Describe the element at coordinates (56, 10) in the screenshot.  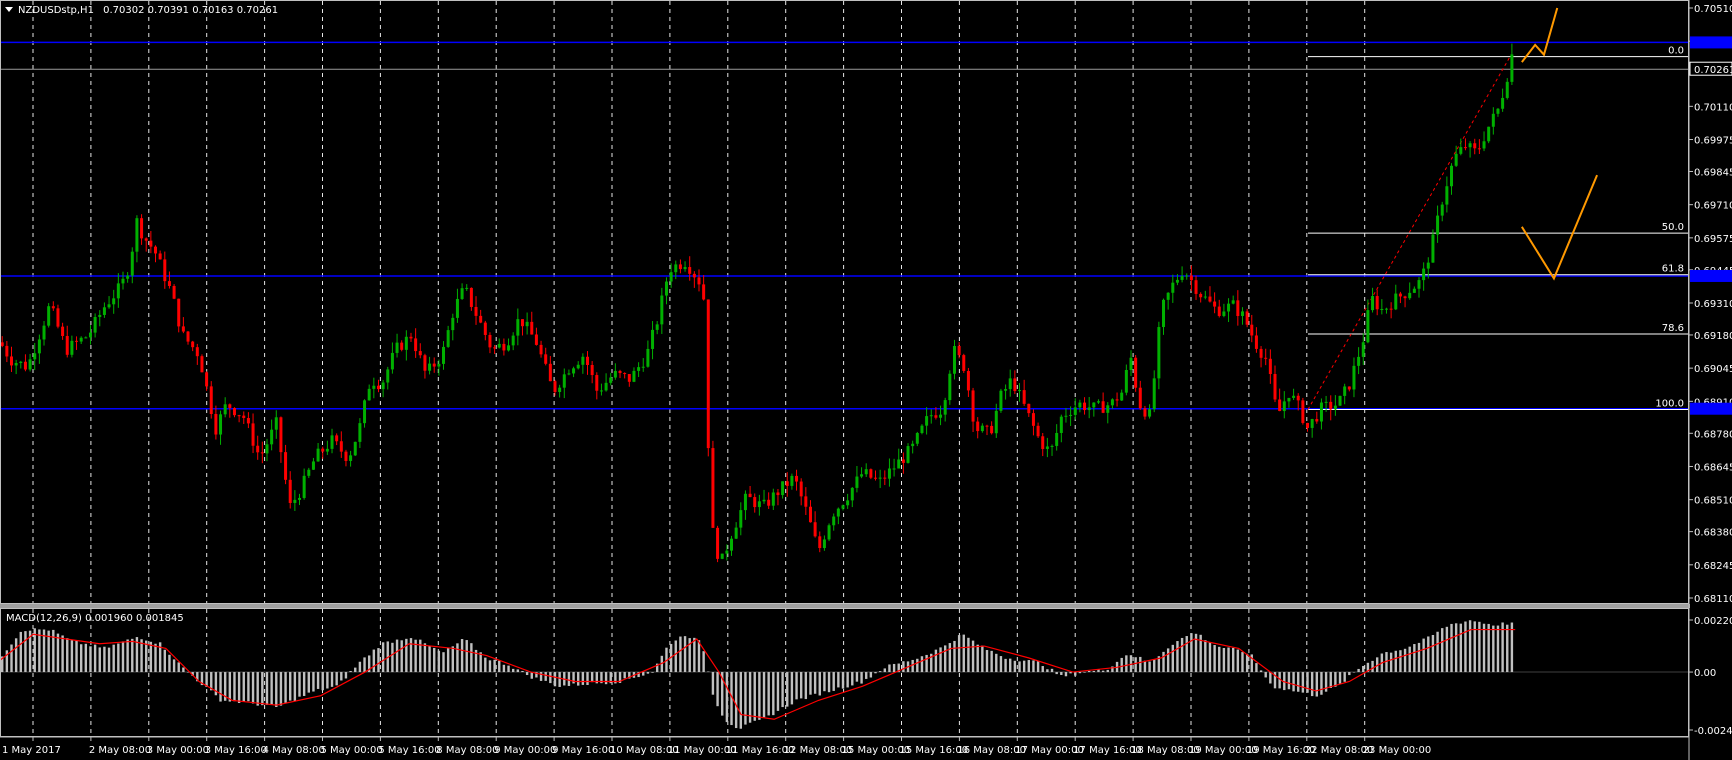
I see `symbol-name: NZDUSDstp,H1` at that location.